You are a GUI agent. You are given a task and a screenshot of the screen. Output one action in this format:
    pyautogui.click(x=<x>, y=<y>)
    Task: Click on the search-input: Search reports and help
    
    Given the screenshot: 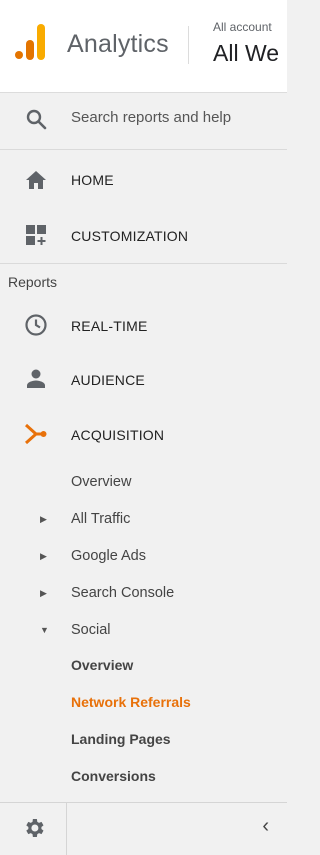 What is the action you would take?
    pyautogui.click(x=151, y=117)
    